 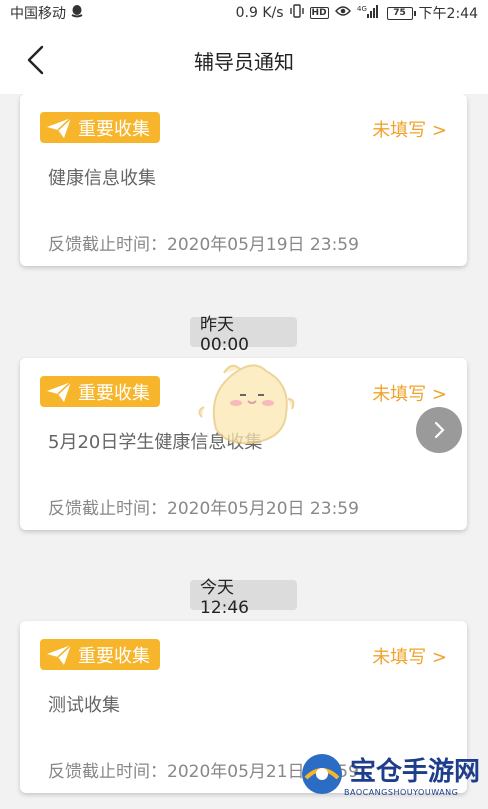 I want to click on navigation-bar: 辅导员通知, so click(x=244, y=60).